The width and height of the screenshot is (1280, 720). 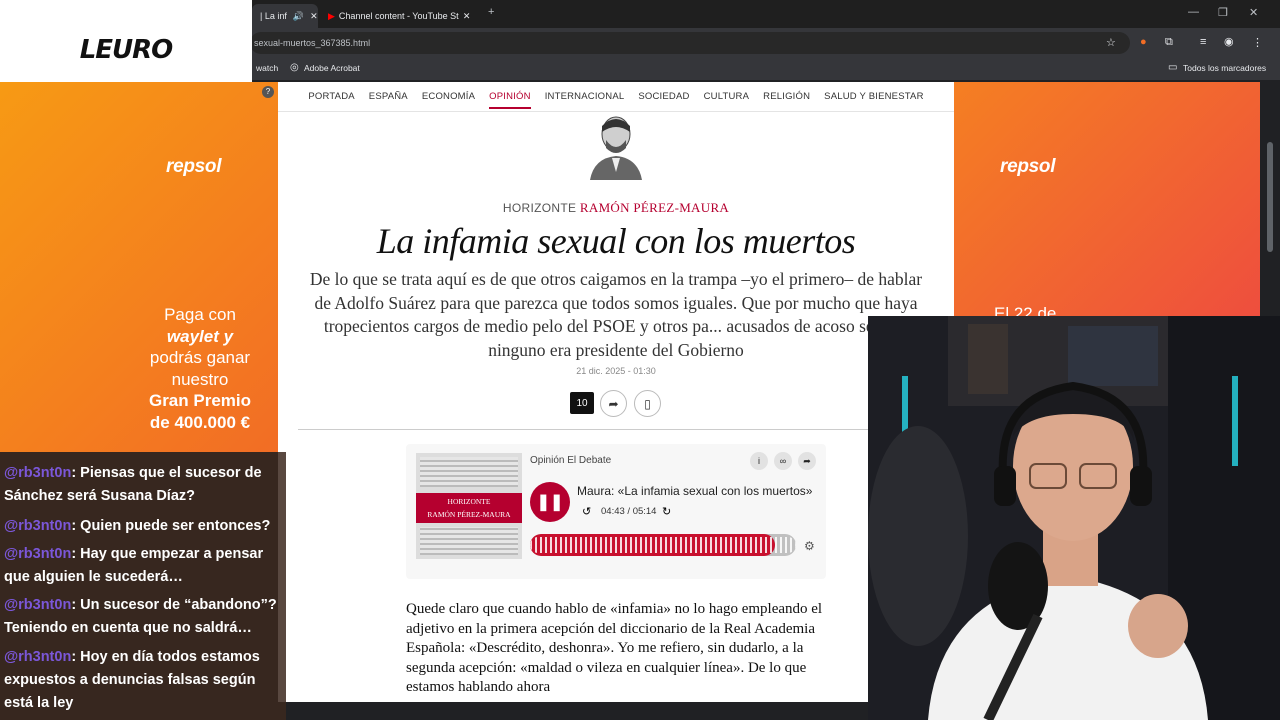 I want to click on tab-el-debate: | La inf 🔊 ✕, so click(x=285, y=16).